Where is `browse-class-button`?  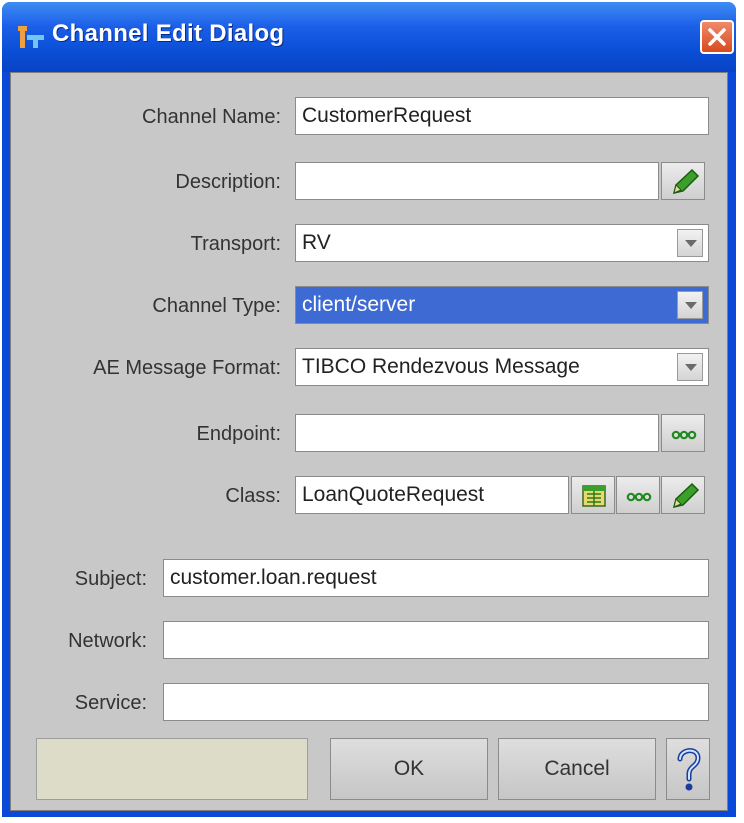
browse-class-button is located at coordinates (638, 495).